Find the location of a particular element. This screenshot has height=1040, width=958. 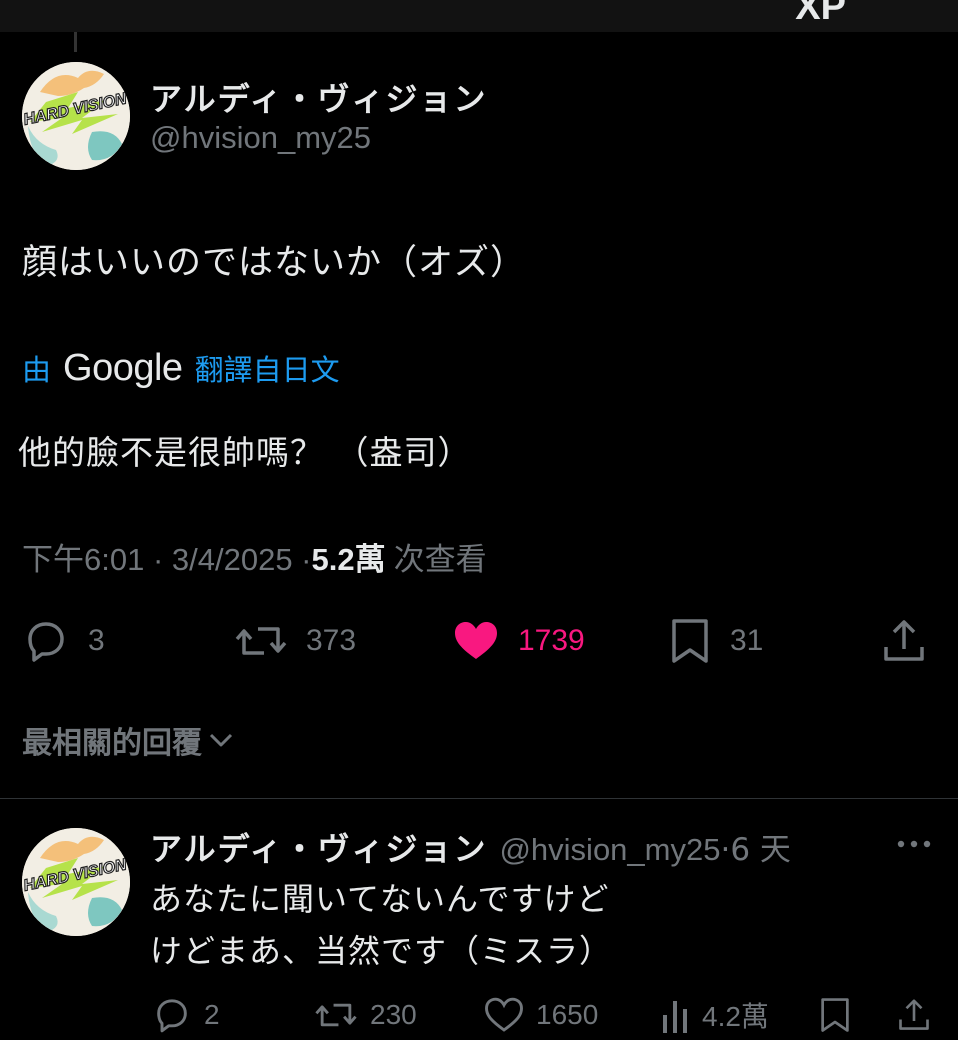

views-count: 5.2萬 is located at coordinates (348, 559).